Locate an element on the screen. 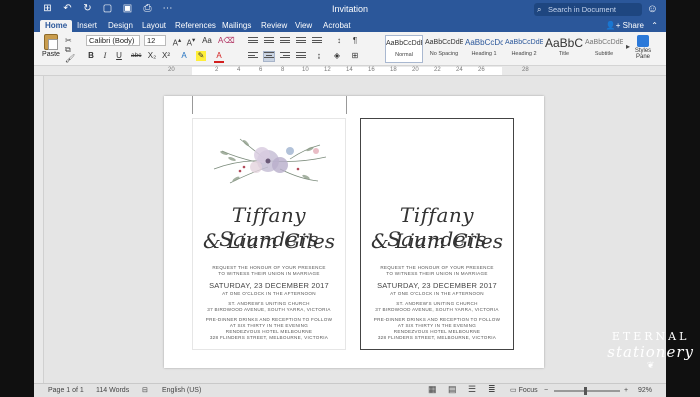 The width and height of the screenshot is (700, 397). share-button: 👤+ Share is located at coordinates (625, 26).